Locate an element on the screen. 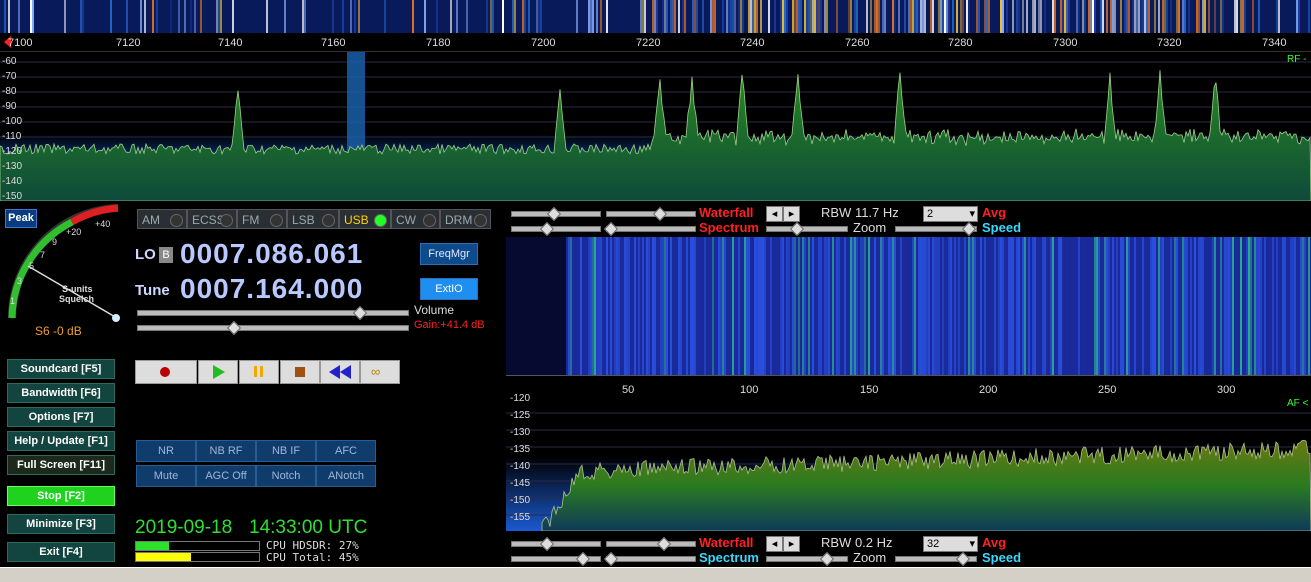  extio-button: ExtIO is located at coordinates (449, 289).